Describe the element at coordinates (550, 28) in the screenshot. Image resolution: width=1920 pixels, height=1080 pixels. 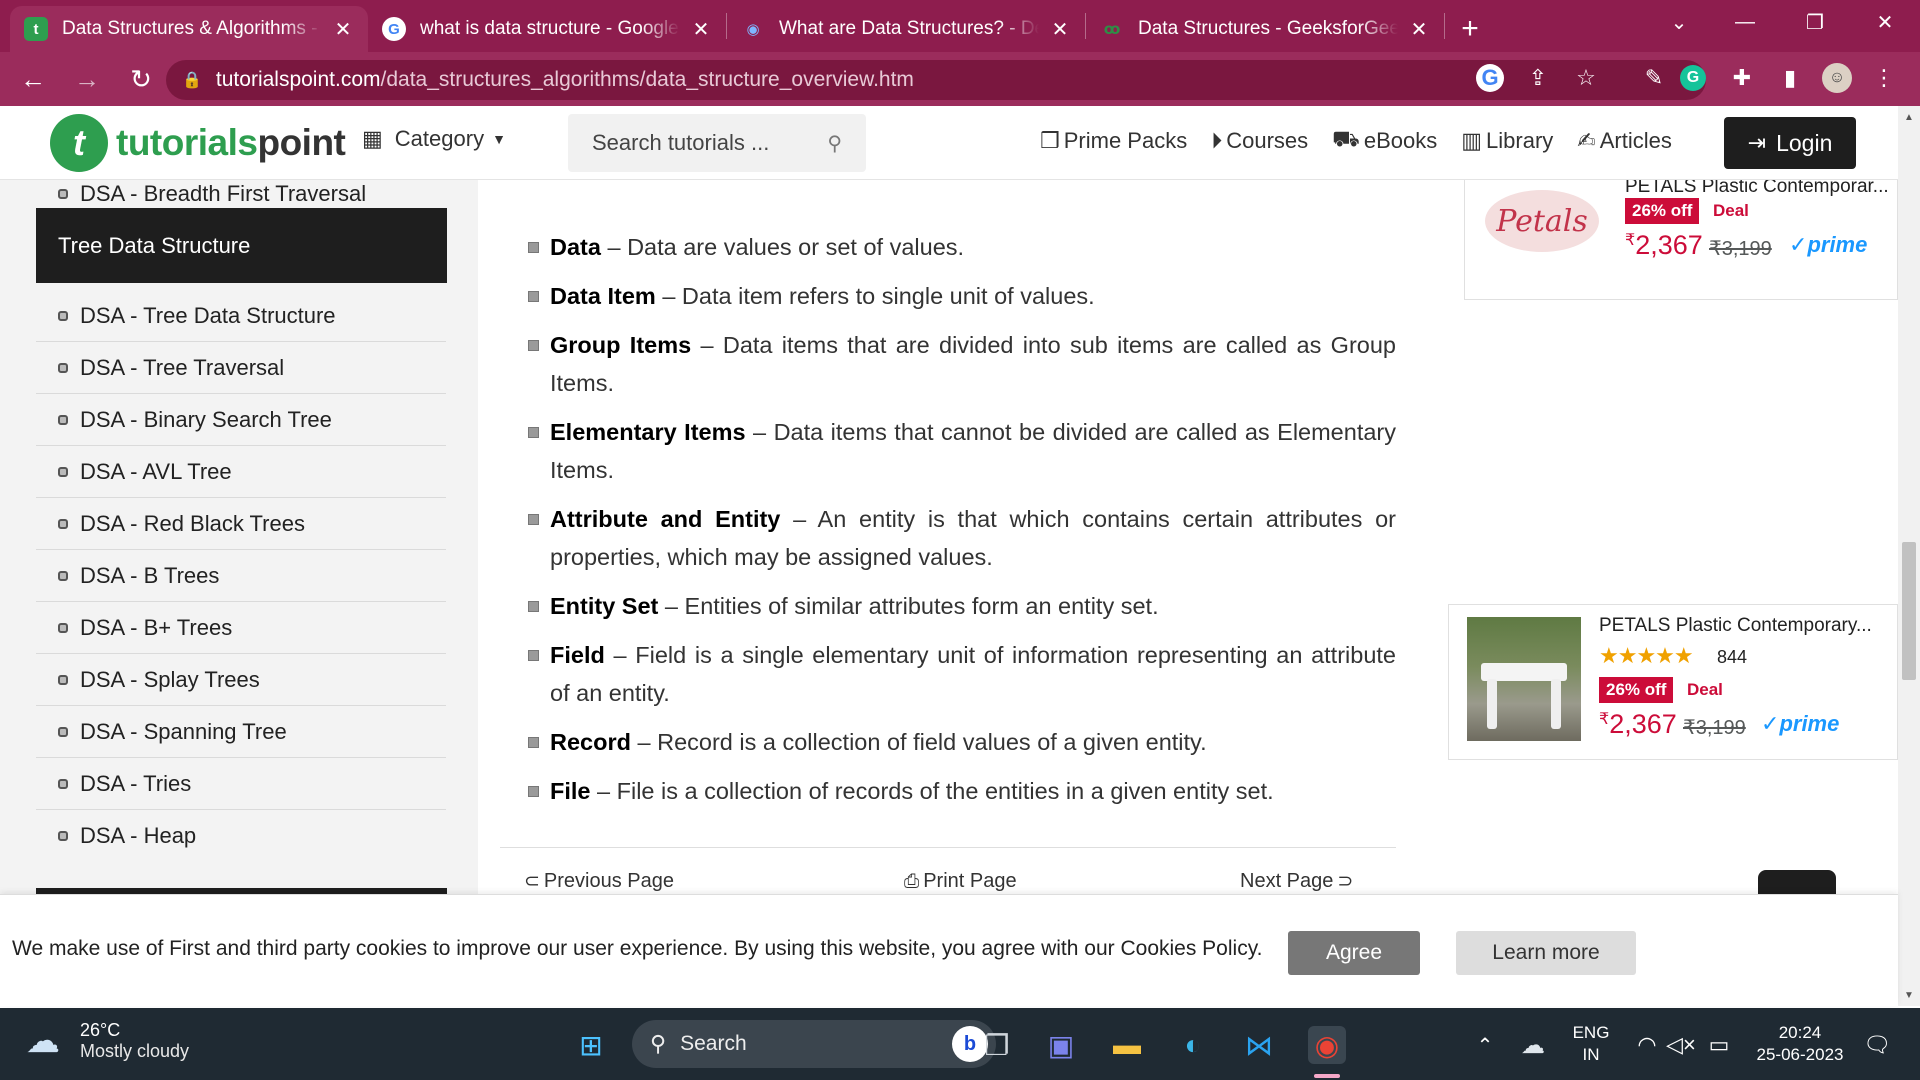
I see `tab-title: what is data structure - Google S` at that location.